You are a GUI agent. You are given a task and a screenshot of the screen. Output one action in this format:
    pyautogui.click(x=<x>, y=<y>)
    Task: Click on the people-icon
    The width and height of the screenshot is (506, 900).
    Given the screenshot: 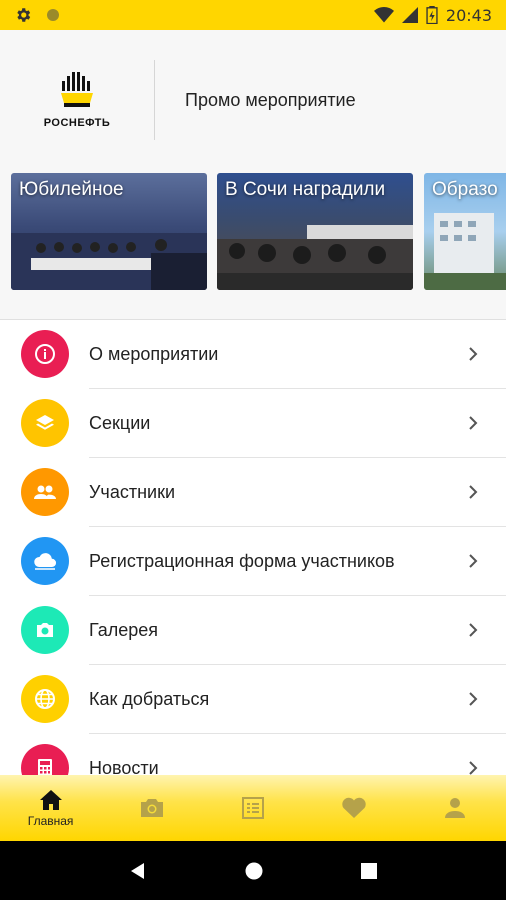 What is the action you would take?
    pyautogui.click(x=45, y=492)
    